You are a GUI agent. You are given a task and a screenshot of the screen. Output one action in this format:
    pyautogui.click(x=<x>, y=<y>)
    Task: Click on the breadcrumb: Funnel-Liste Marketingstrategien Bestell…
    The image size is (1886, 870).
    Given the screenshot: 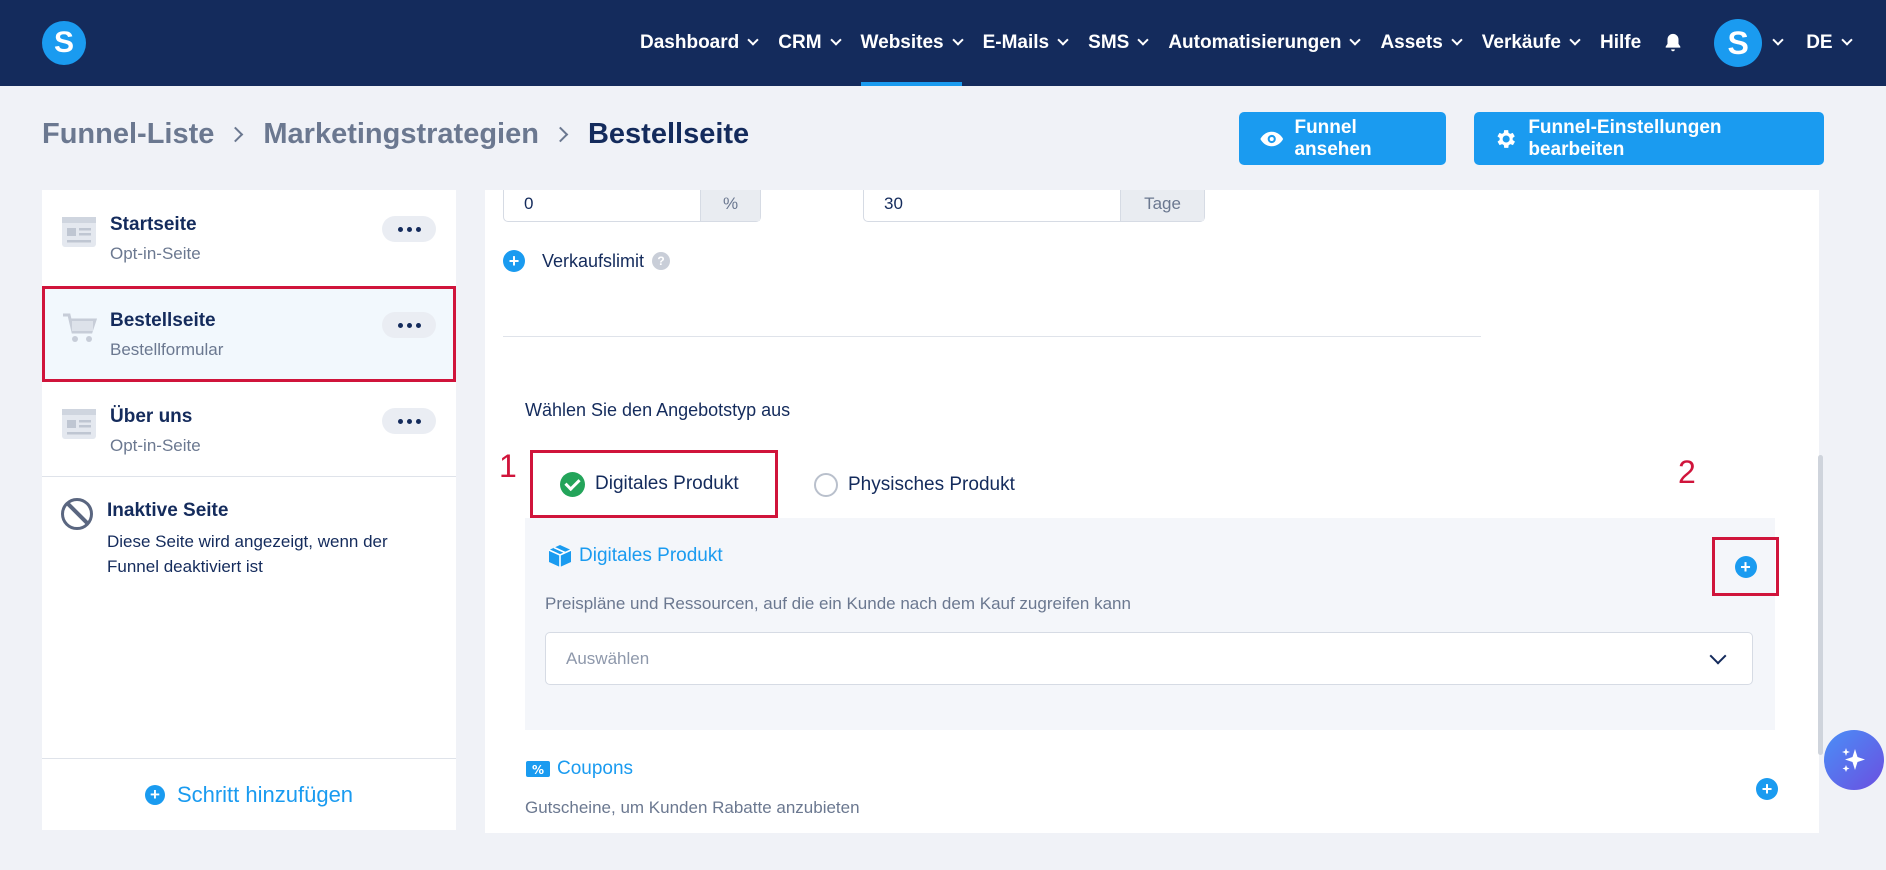 What is the action you would take?
    pyautogui.click(x=395, y=134)
    